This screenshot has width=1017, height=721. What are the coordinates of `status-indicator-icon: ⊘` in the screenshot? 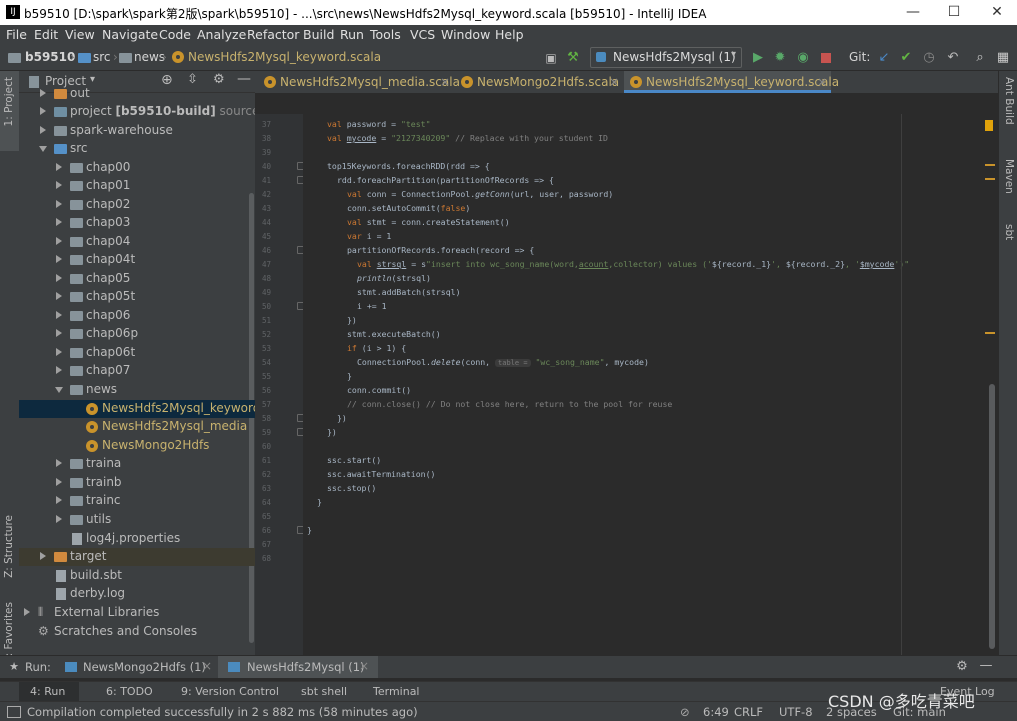 It's located at (685, 712).